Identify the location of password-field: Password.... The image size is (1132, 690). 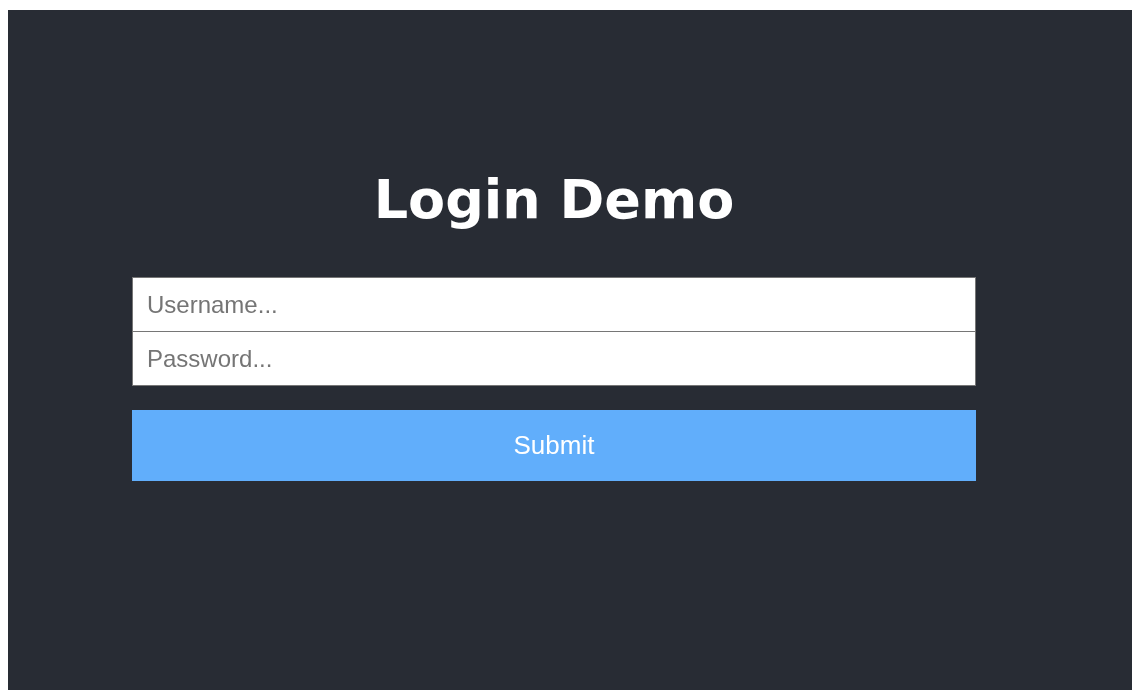
(554, 359).